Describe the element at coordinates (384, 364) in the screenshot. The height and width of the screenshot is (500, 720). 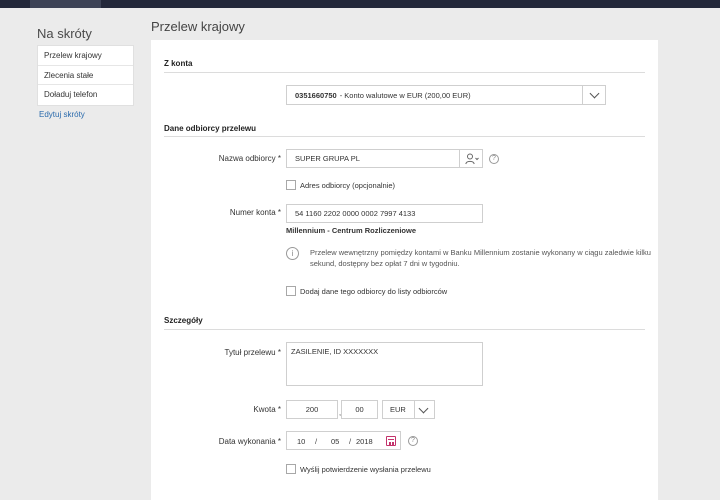
I see `transfer-title-textarea: ZASILENIE, ID XXXXXXX` at that location.